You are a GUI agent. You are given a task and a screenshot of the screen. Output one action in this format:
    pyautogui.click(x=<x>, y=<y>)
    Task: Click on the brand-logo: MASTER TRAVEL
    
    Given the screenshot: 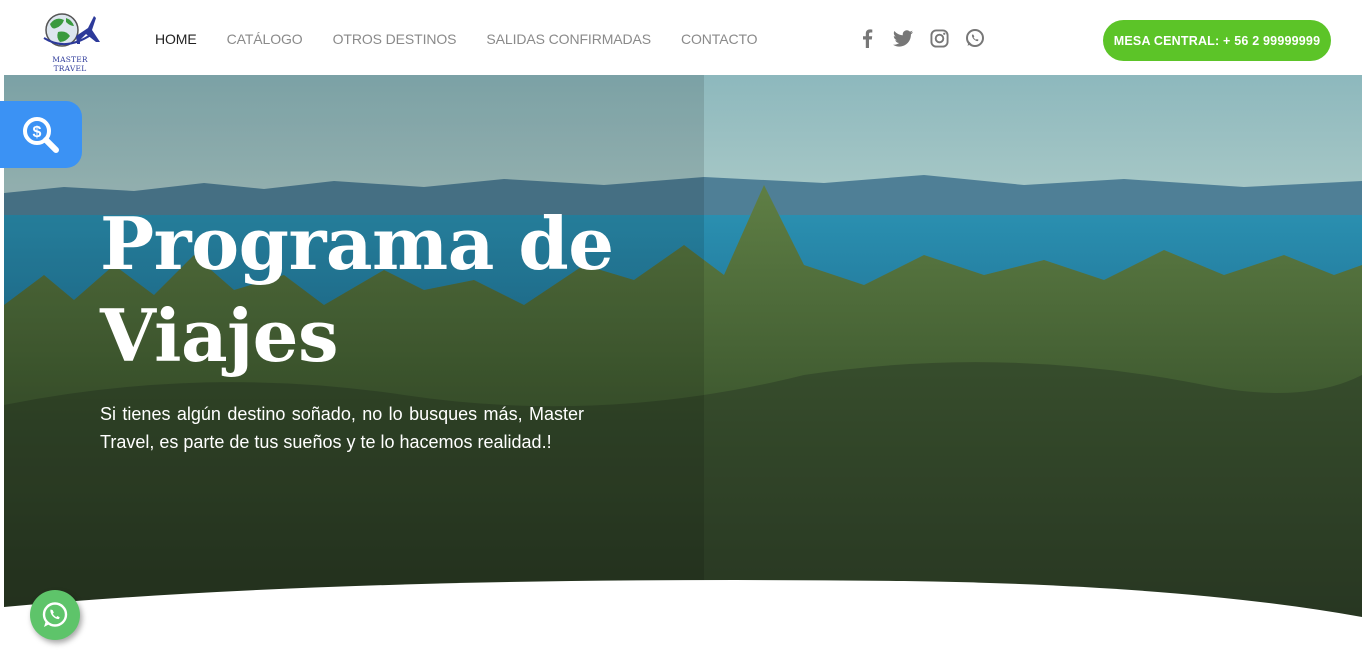 What is the action you would take?
    pyautogui.click(x=70, y=40)
    